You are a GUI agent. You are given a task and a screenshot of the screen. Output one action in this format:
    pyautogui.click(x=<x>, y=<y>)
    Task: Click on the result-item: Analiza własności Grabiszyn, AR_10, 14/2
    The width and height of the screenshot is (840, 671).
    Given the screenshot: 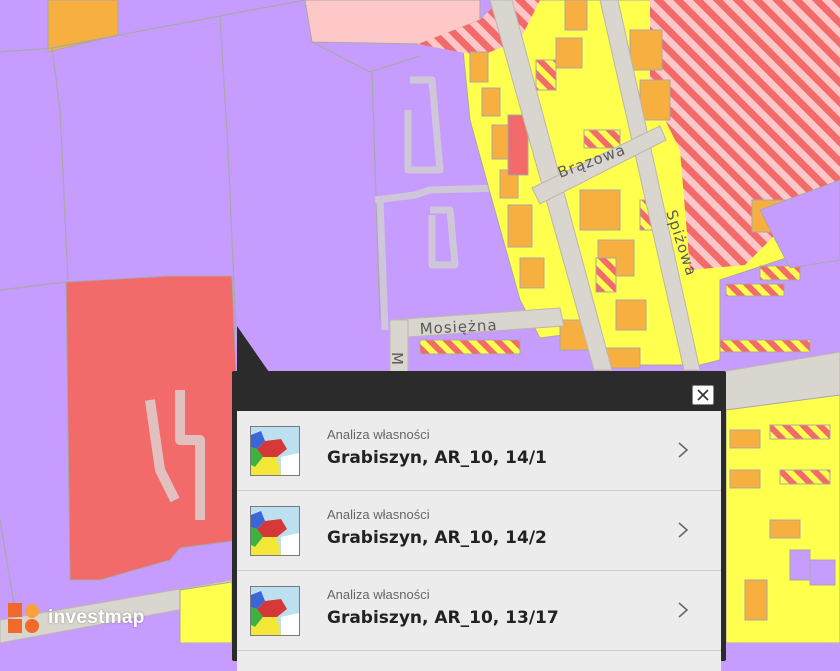 What is the action you would take?
    pyautogui.click(x=479, y=531)
    